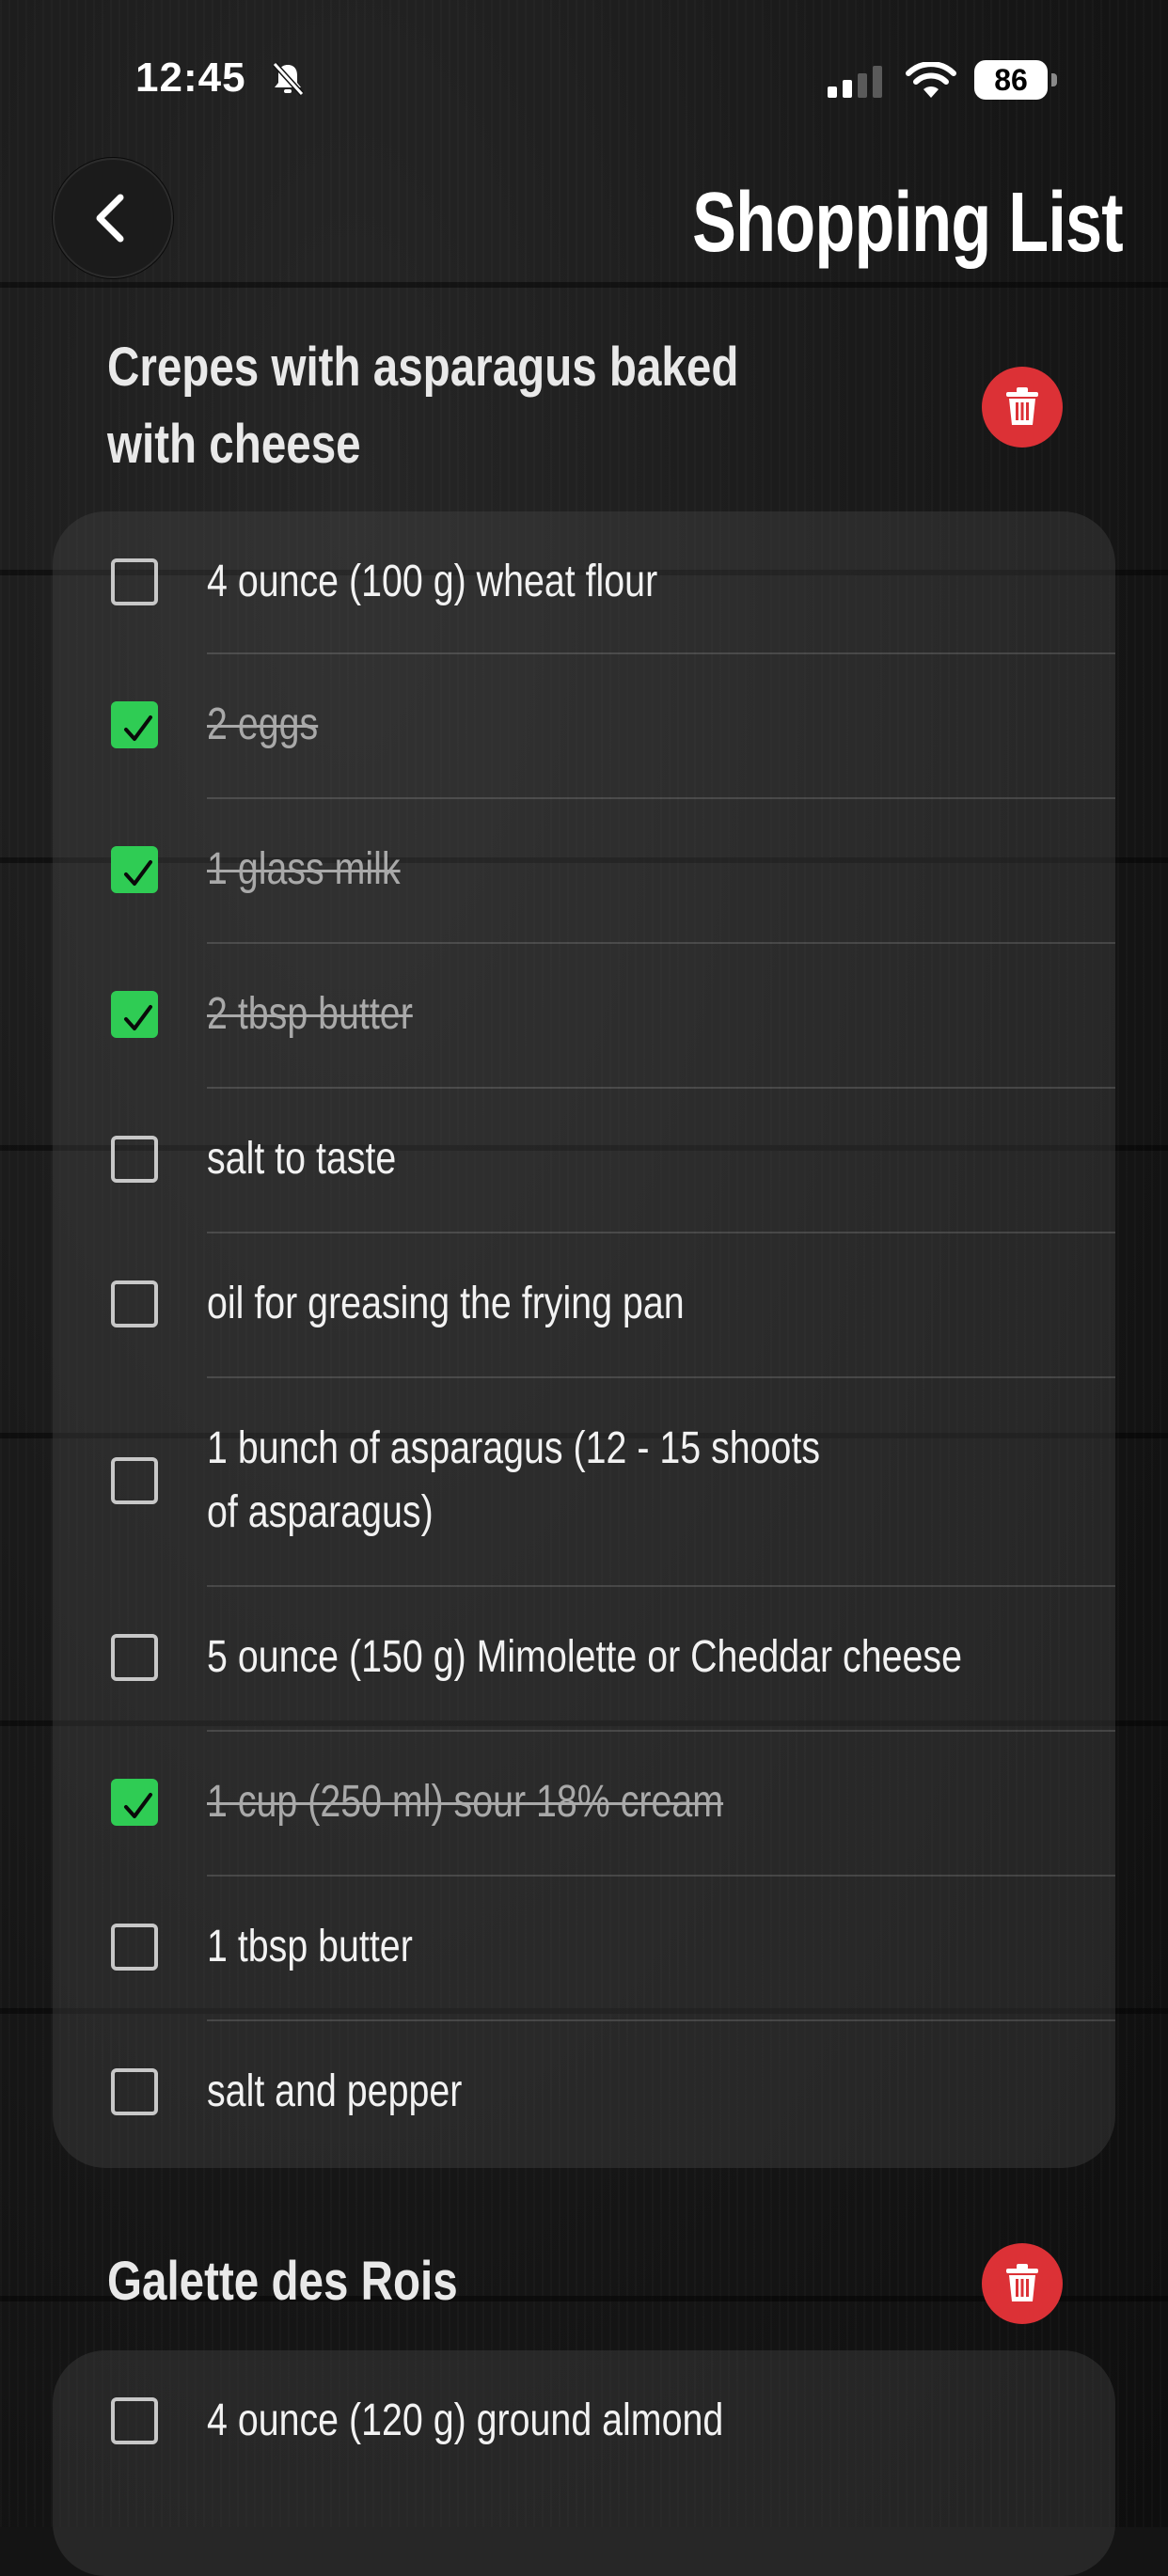 This screenshot has width=1168, height=2576. I want to click on list-item: salt to taste, so click(584, 1160).